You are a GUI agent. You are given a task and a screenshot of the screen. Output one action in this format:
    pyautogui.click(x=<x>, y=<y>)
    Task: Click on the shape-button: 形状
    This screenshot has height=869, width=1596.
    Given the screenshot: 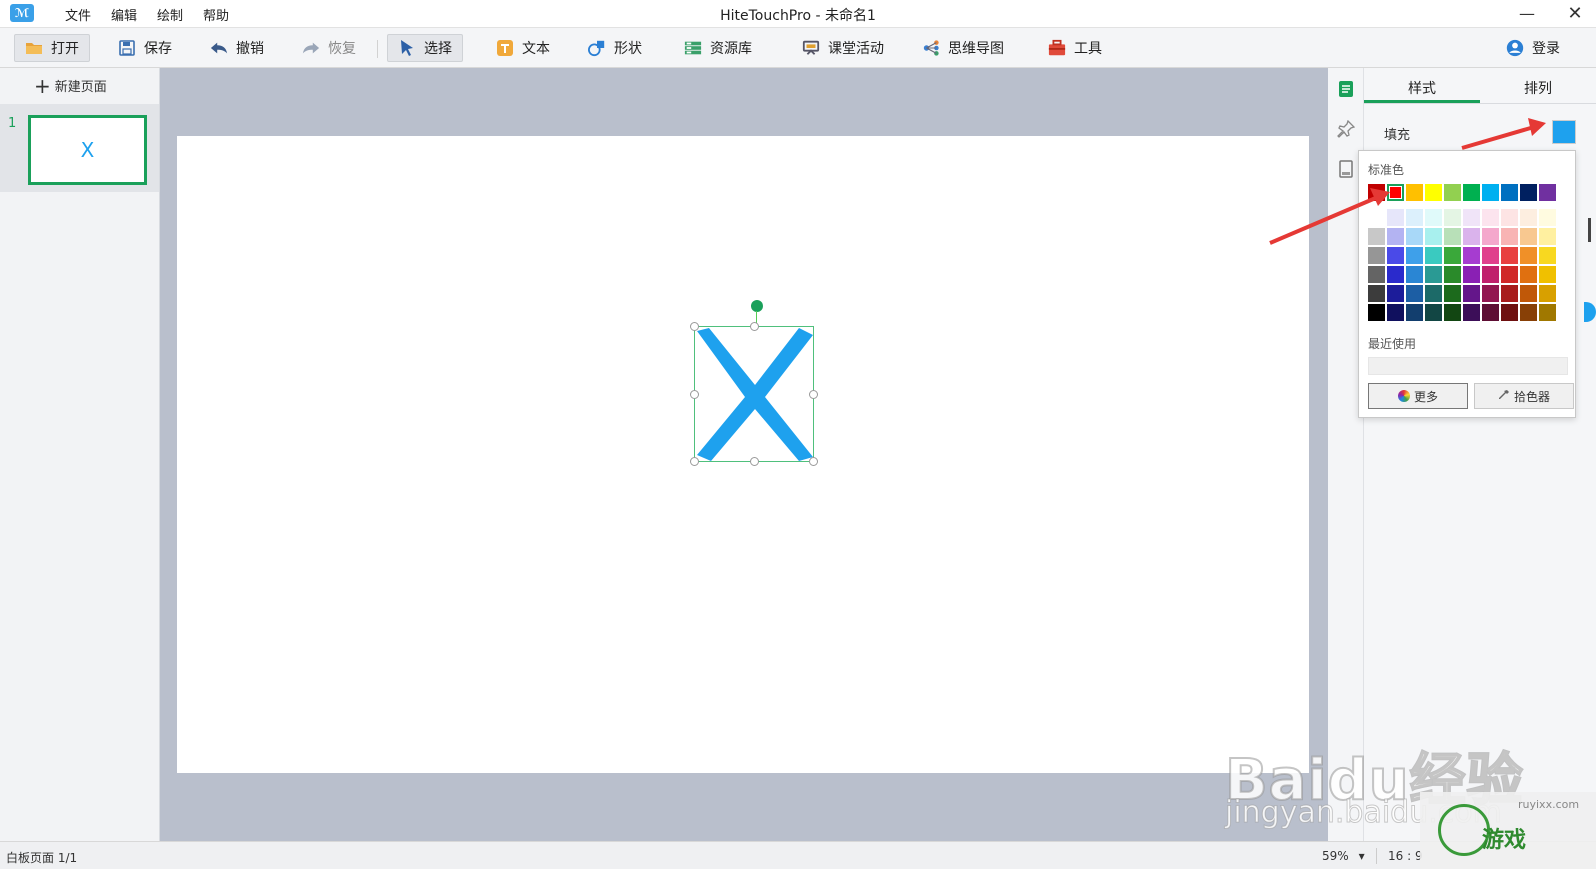 What is the action you would take?
    pyautogui.click(x=615, y=48)
    